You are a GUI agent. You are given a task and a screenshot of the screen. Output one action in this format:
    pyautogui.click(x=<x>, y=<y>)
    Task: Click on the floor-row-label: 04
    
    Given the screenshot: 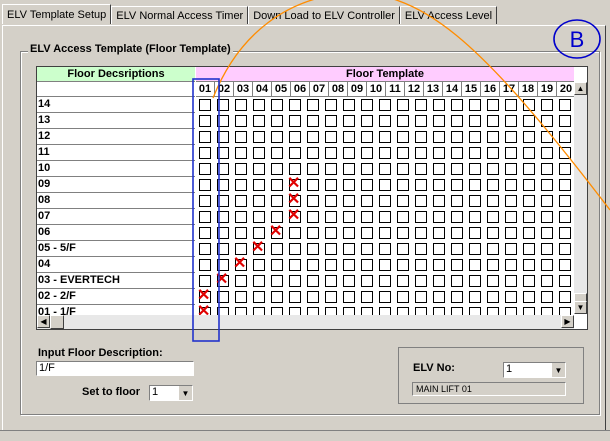 What is the action you would take?
    pyautogui.click(x=116, y=265)
    